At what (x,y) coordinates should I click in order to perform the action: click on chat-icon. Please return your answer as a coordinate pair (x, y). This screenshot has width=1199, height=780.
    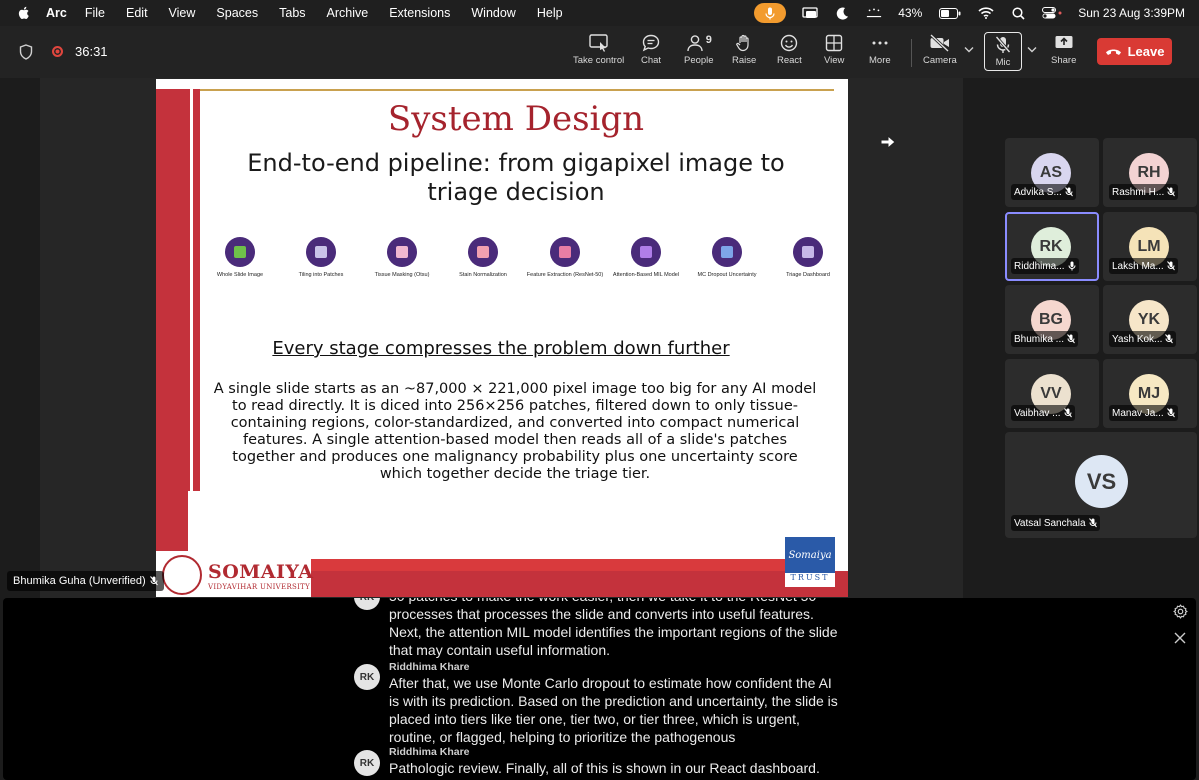
    Looking at the image, I should click on (651, 43).